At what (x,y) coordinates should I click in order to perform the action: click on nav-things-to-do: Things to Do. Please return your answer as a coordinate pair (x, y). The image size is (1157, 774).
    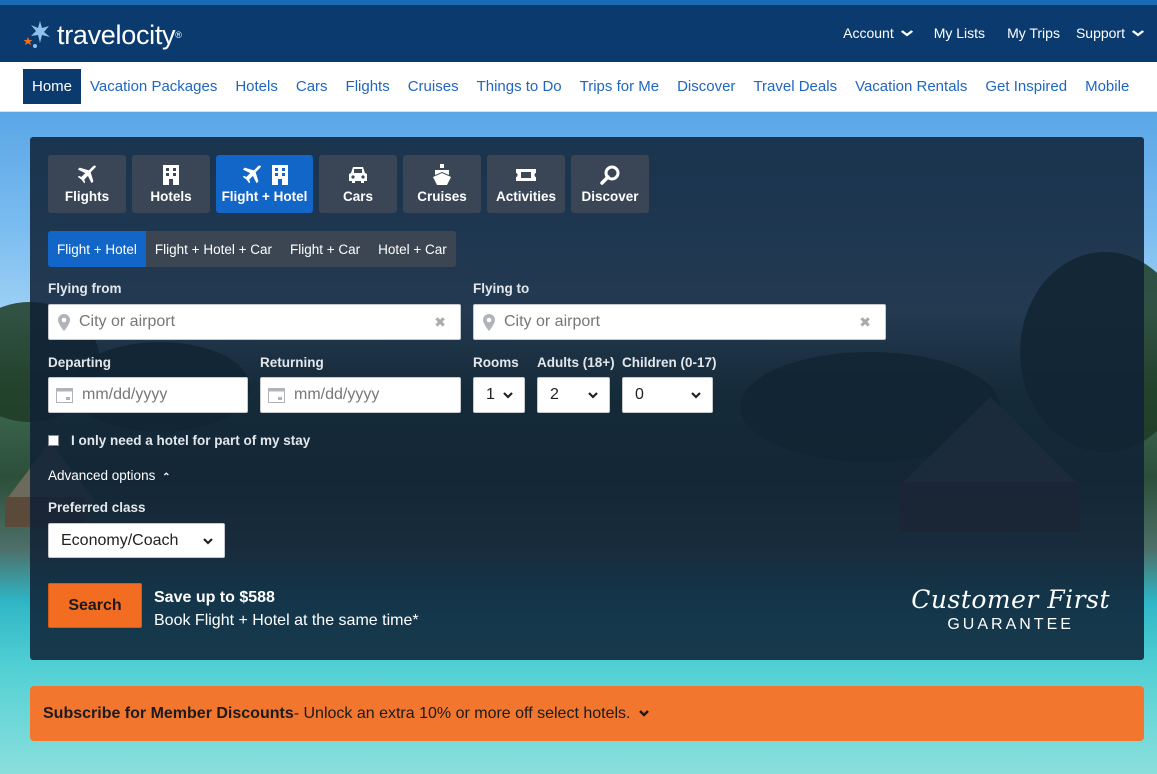
    Looking at the image, I should click on (519, 86).